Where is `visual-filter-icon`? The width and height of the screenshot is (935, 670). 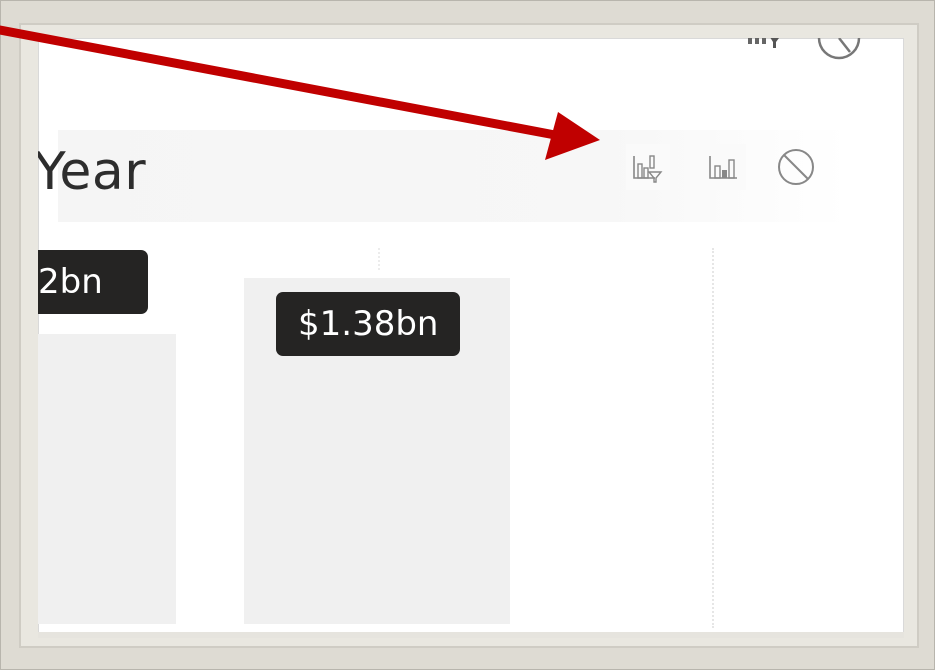
visual-filter-icon is located at coordinates (766, 53).